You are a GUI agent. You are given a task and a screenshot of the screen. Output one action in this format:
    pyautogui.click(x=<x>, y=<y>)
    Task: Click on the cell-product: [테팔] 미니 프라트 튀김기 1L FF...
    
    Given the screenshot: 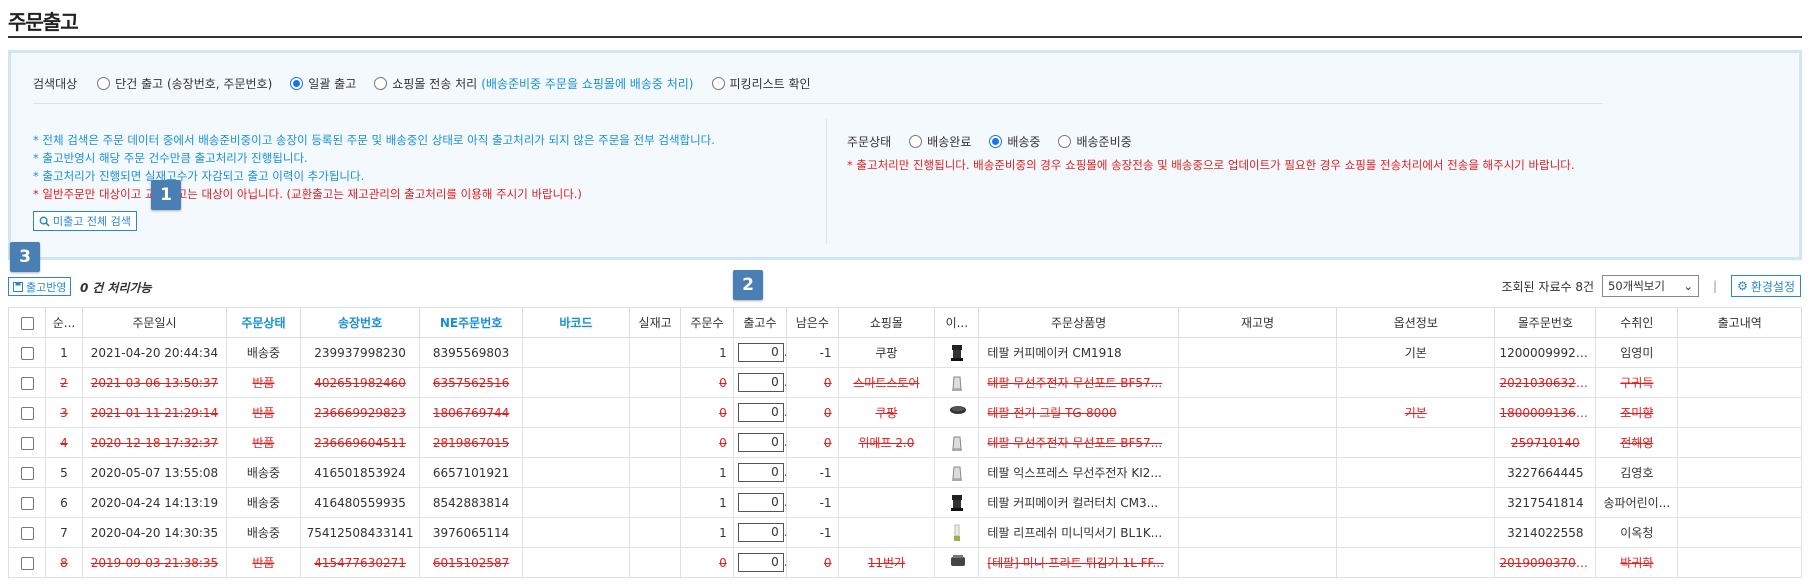 What is the action you would take?
    pyautogui.click(x=1078, y=562)
    